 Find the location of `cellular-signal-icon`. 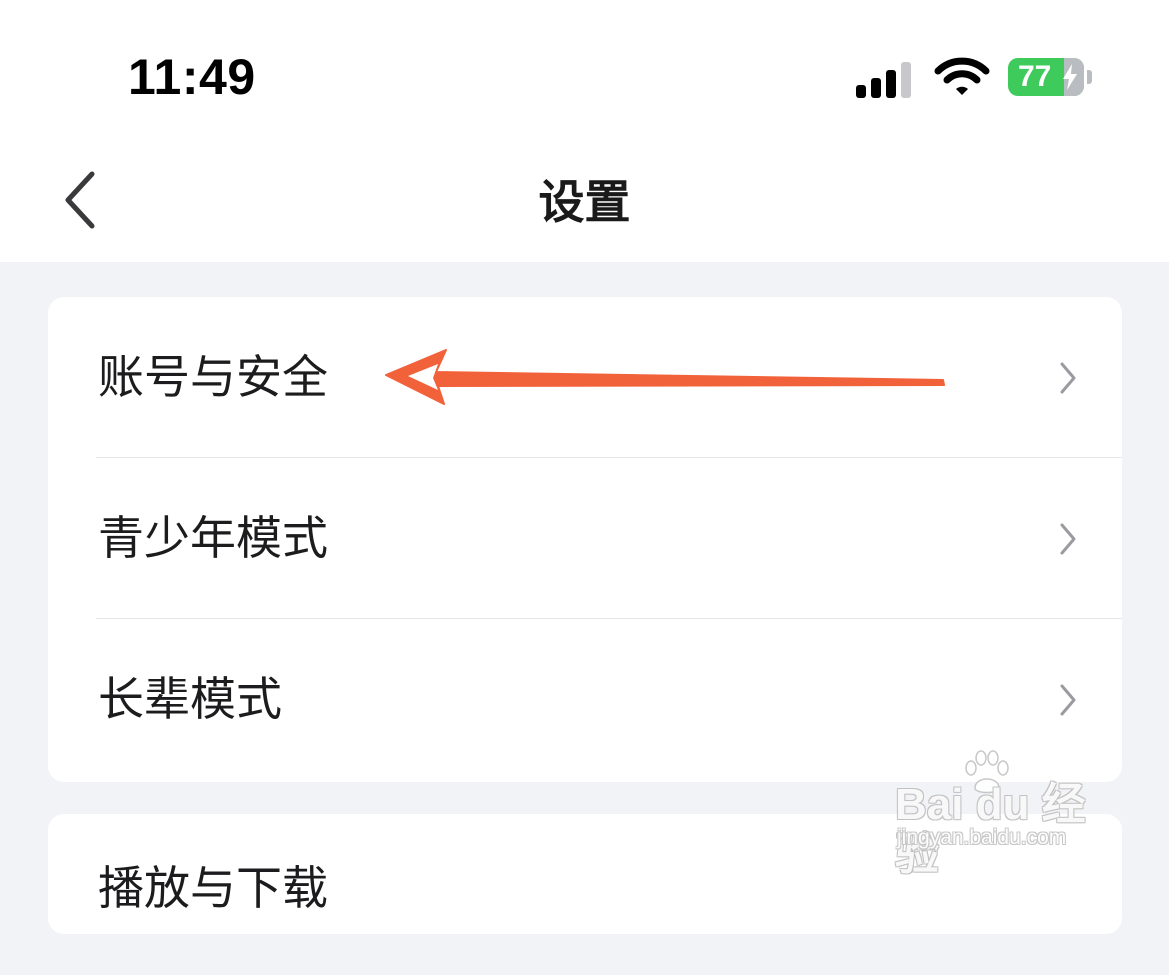

cellular-signal-icon is located at coordinates (885, 78).